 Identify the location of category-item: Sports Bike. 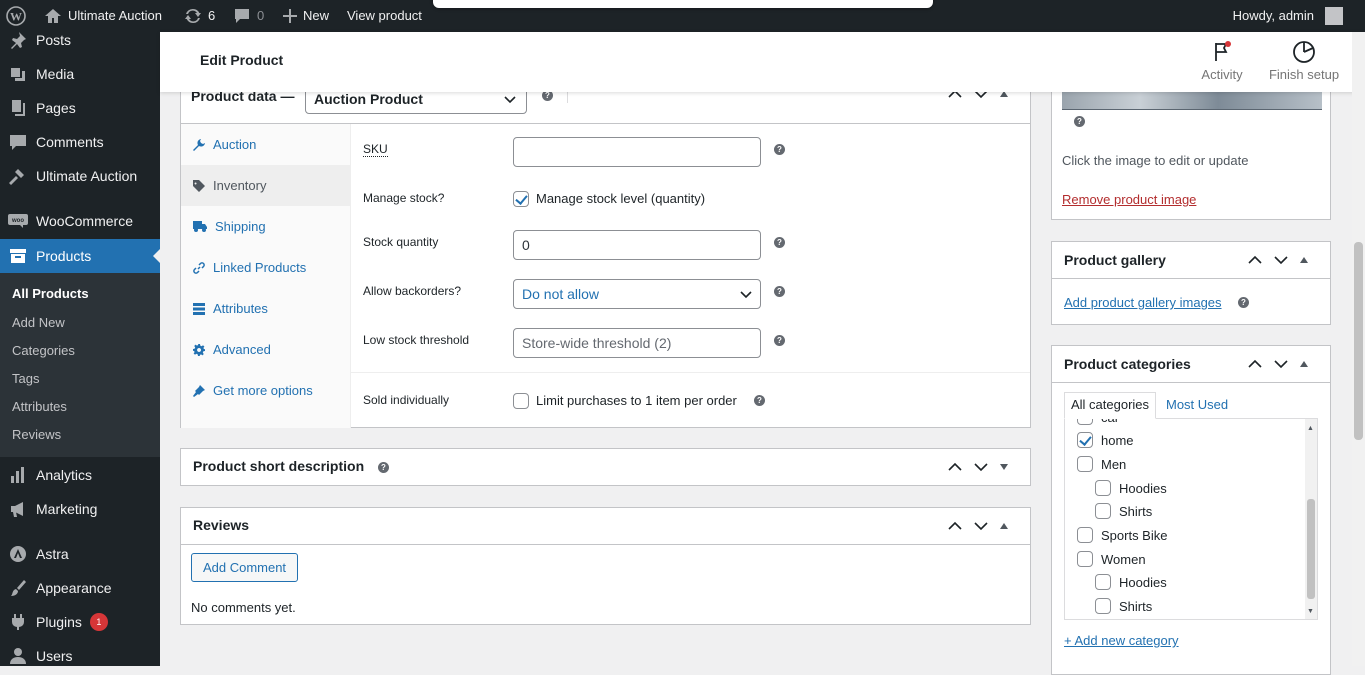
(1122, 535).